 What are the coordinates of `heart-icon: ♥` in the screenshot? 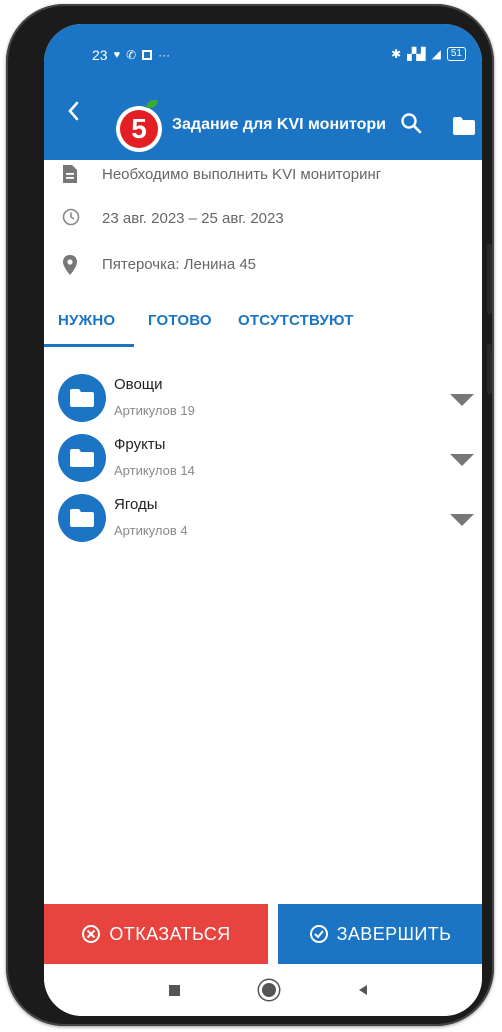 It's located at (117, 55).